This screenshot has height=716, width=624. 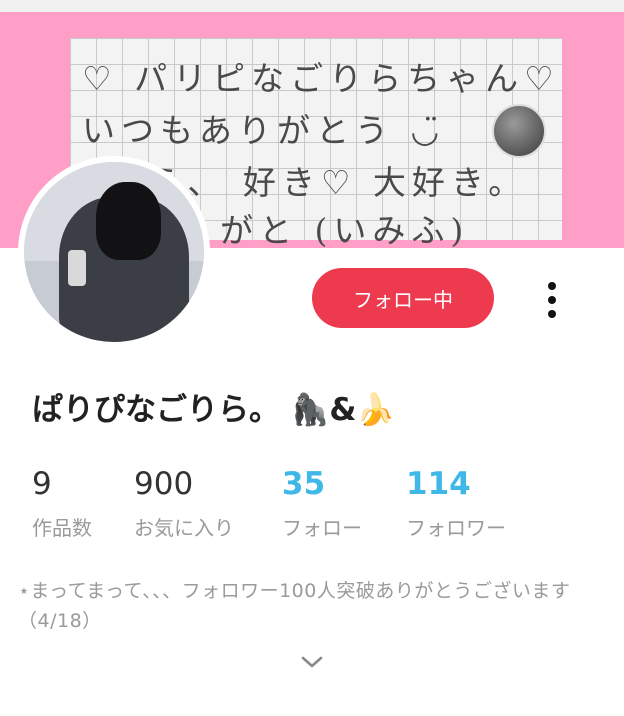 What do you see at coordinates (214, 410) in the screenshot?
I see `username: ぱりぴなごりら。 🦍&🍌` at bounding box center [214, 410].